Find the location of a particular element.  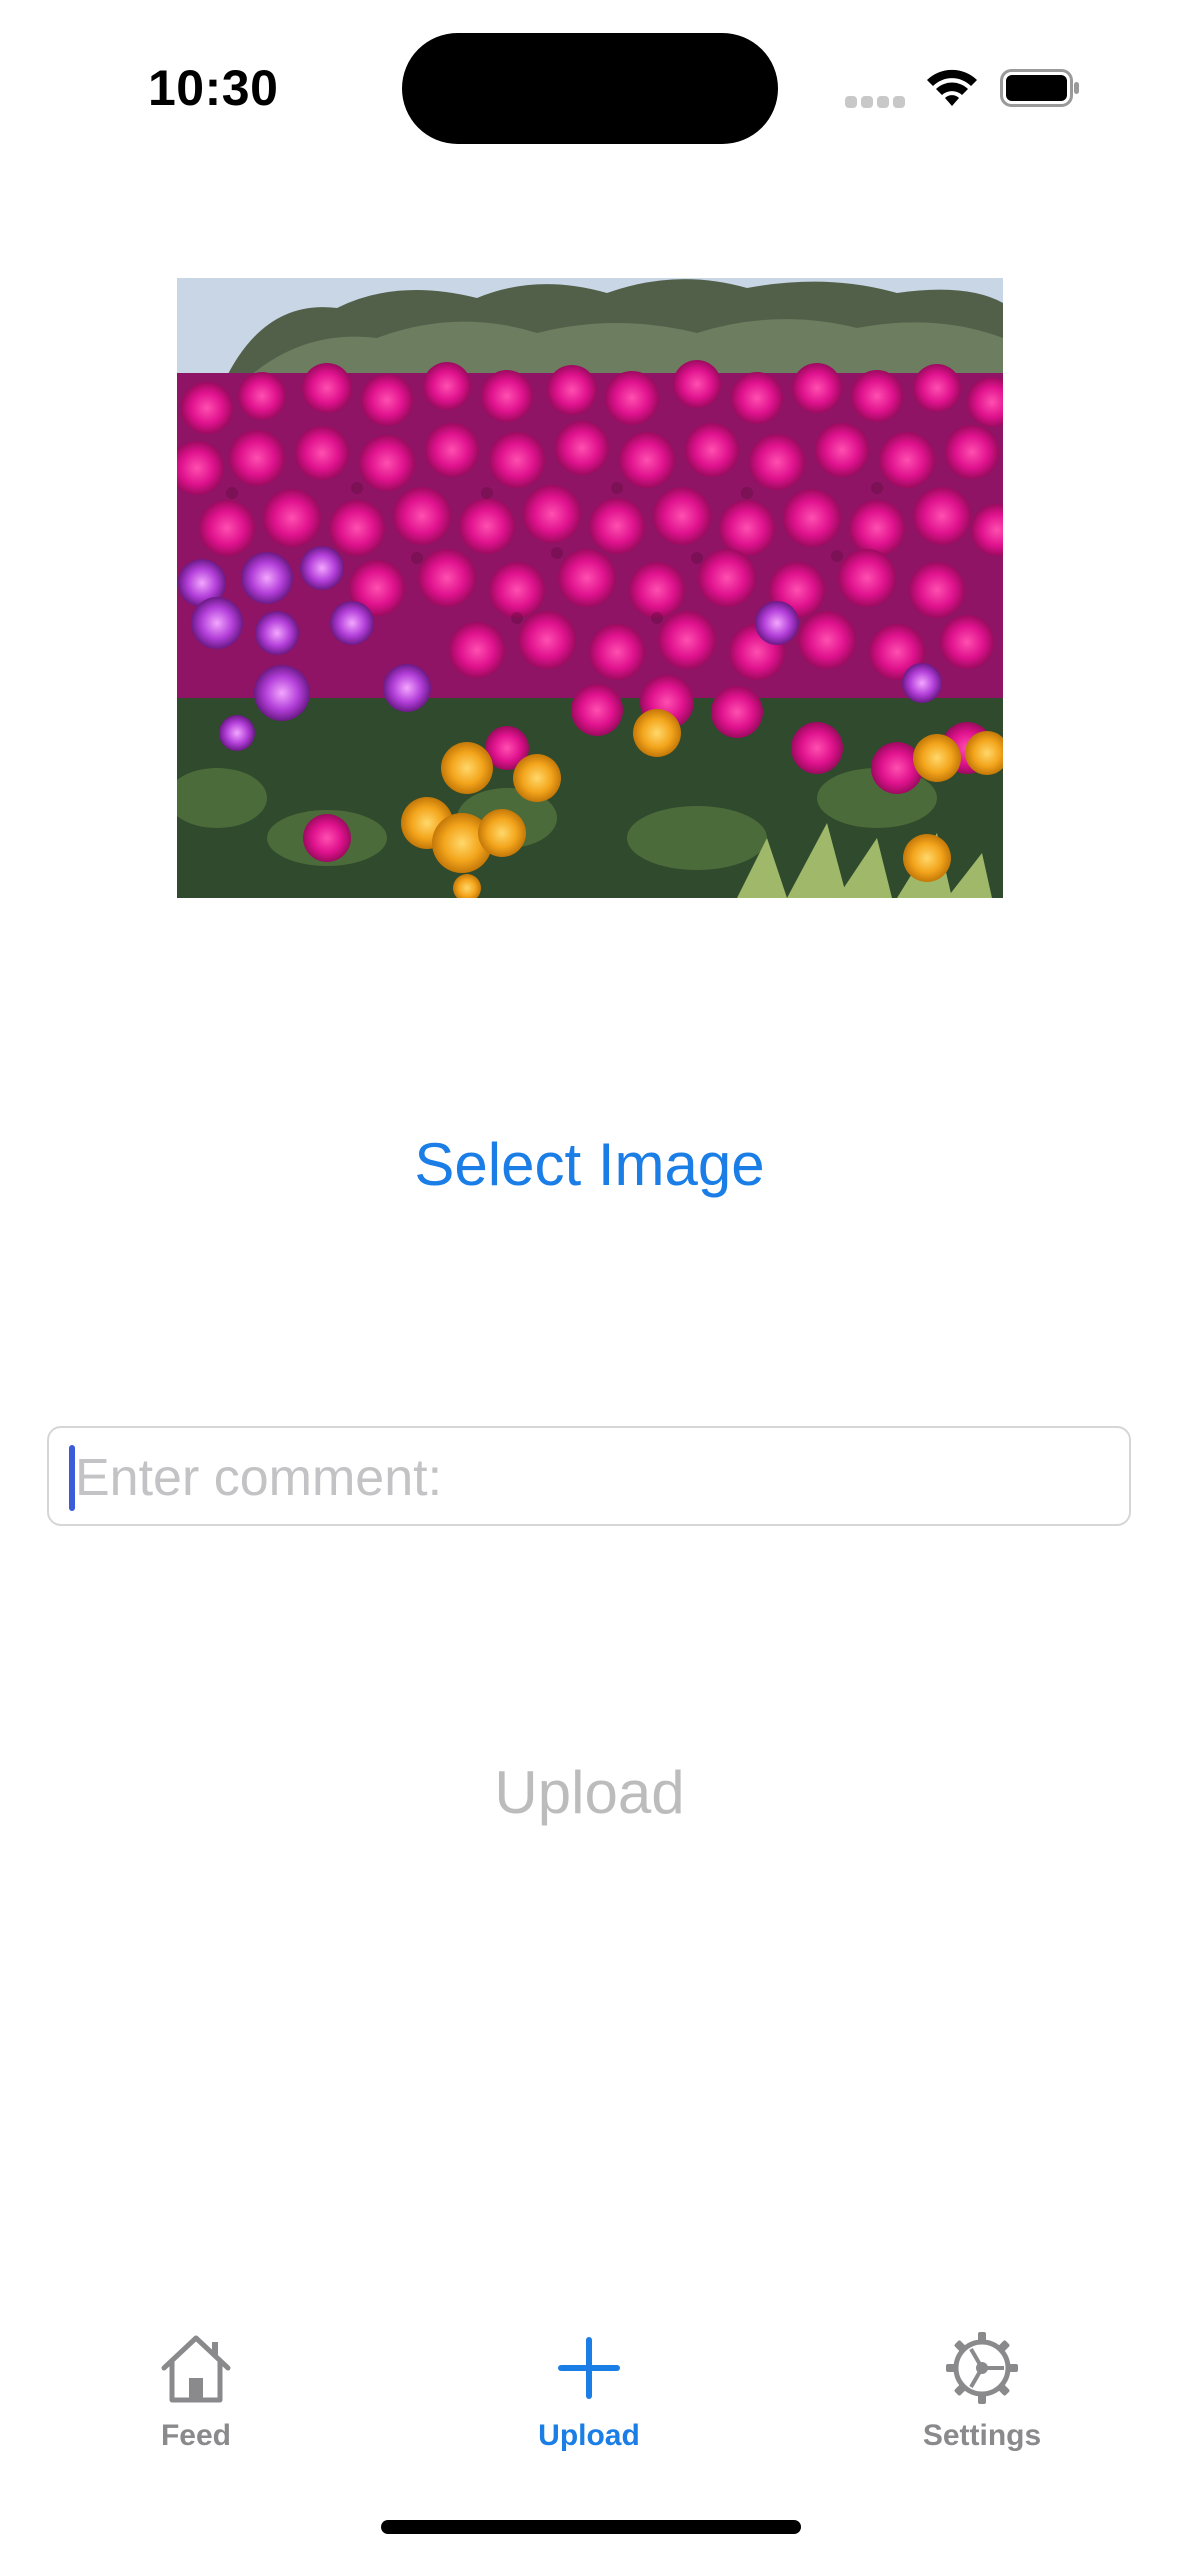

tab-upload: Upload is located at coordinates (589, 2395).